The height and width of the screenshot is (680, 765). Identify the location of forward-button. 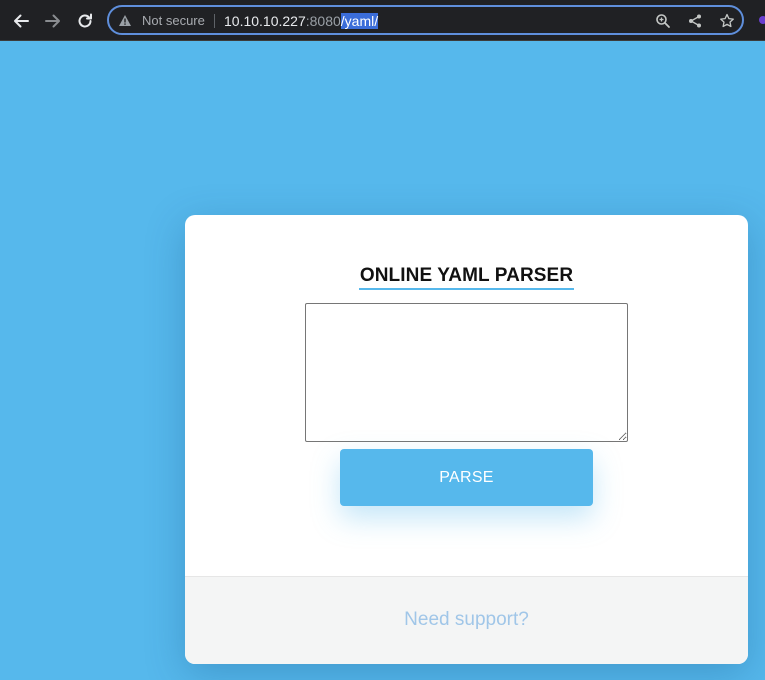
(53, 21).